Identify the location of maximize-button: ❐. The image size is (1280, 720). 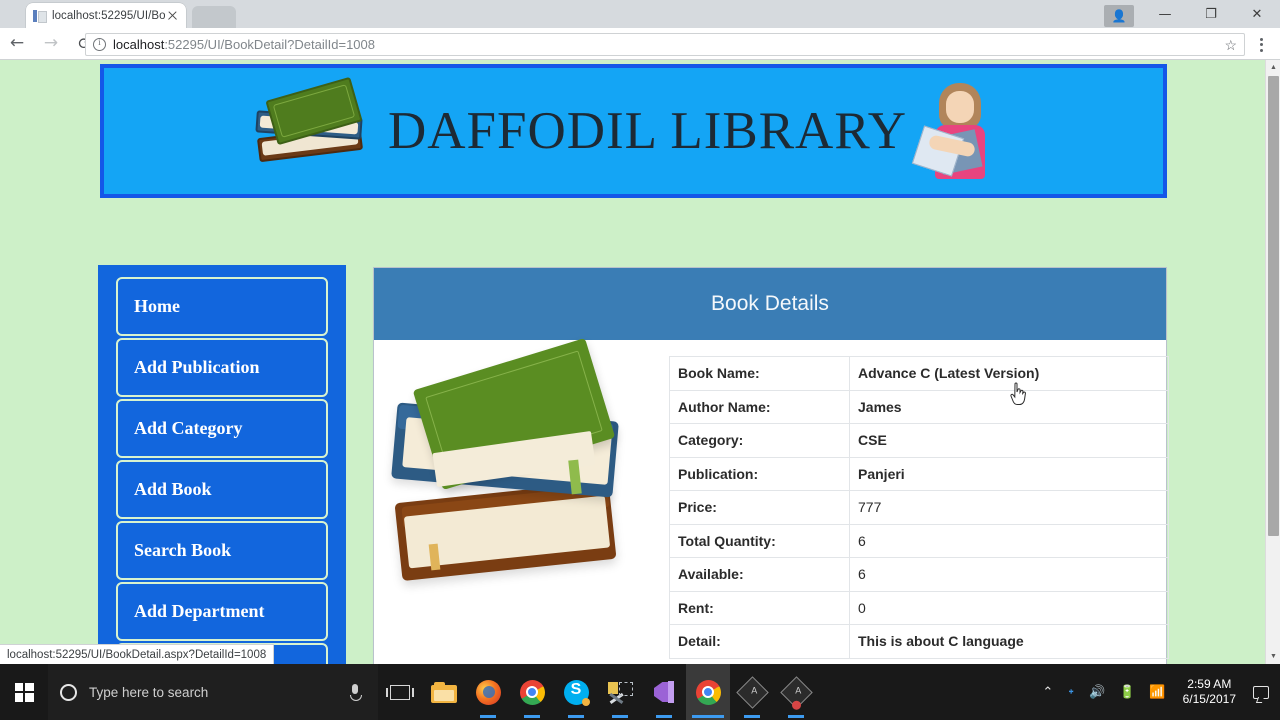
(1211, 14).